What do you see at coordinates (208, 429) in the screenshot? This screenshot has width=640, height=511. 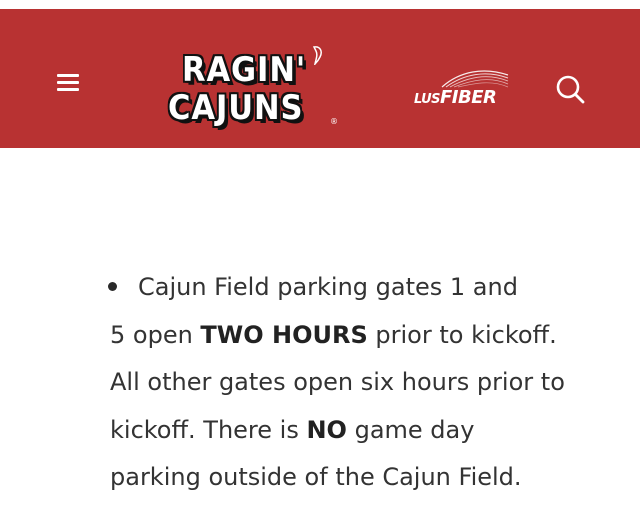 I see `text-line-4-pre: kickoff. There is` at bounding box center [208, 429].